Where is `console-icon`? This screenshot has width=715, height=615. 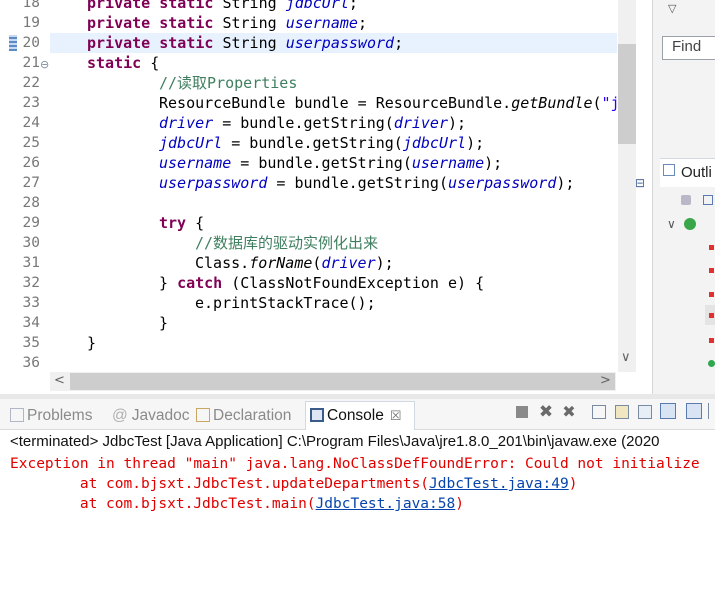 console-icon is located at coordinates (317, 415).